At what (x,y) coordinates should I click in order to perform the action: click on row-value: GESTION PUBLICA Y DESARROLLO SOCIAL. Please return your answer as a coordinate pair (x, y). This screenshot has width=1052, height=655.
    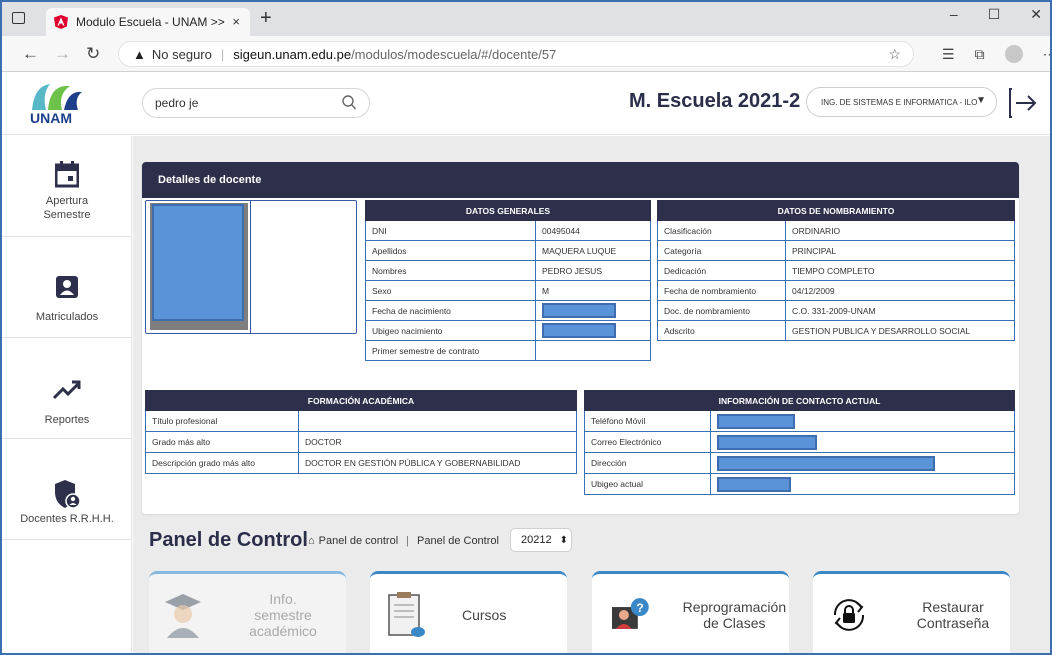
    Looking at the image, I should click on (900, 330).